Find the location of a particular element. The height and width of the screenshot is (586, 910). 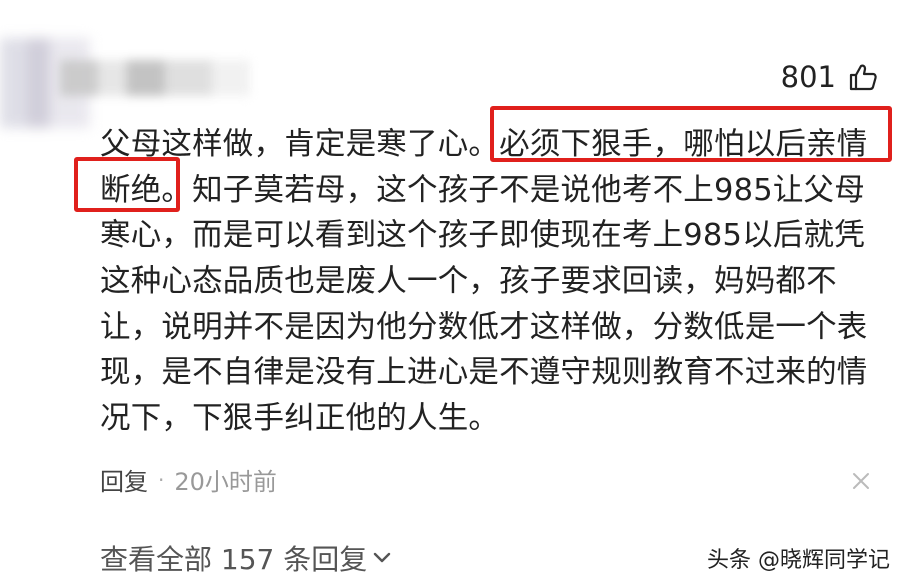

comment-line: 断绝。知子莫若母，这个孩子不是说他考不上985让父母 is located at coordinates (482, 190).